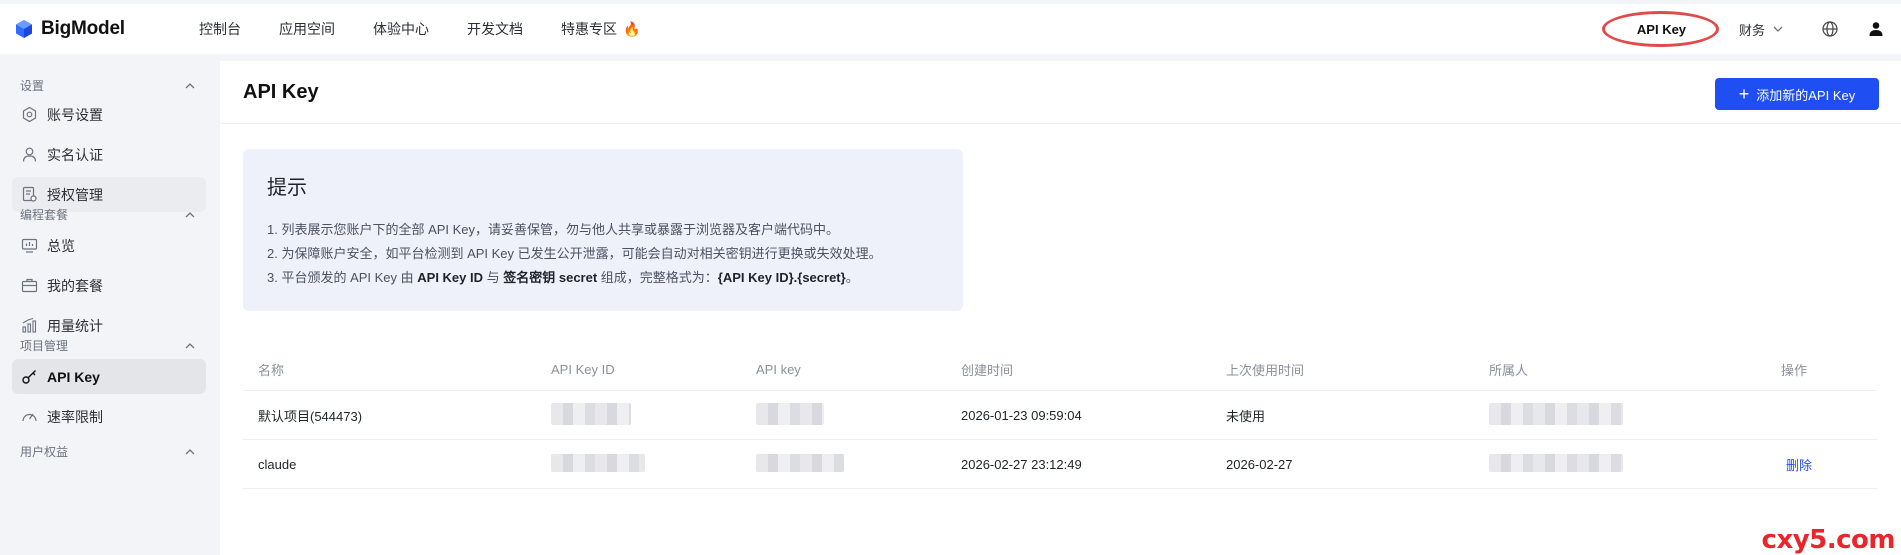  What do you see at coordinates (778, 369) in the screenshot?
I see `col-api-key: API key` at bounding box center [778, 369].